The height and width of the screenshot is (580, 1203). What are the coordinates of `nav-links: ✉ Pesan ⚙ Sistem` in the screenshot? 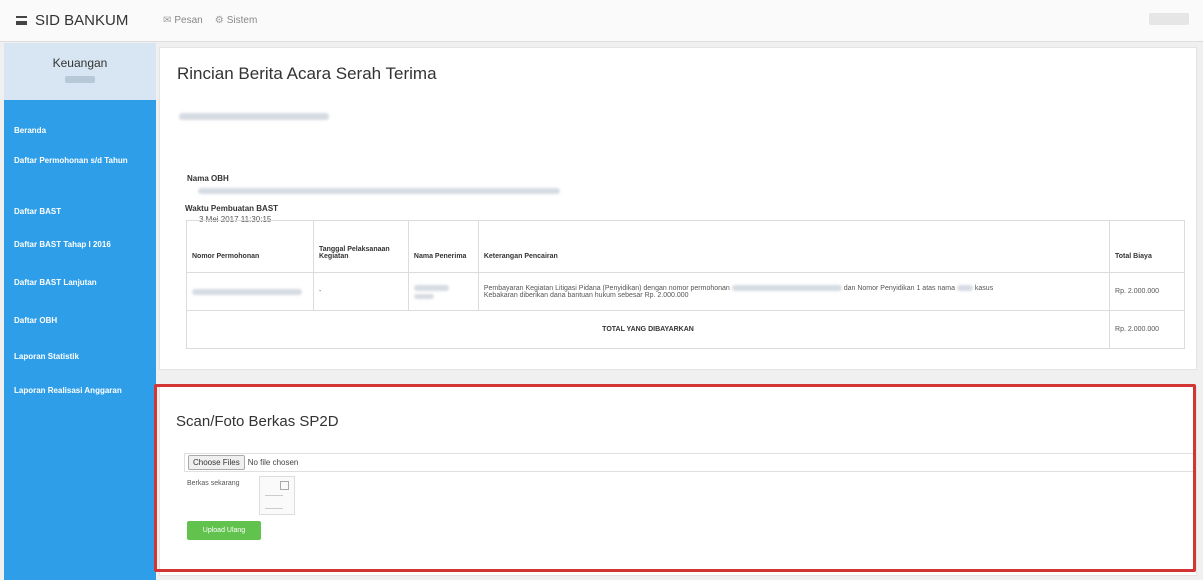 It's located at (210, 20).